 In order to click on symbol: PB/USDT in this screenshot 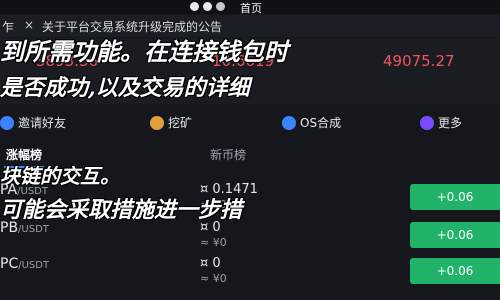, I will do `click(24, 228)`.